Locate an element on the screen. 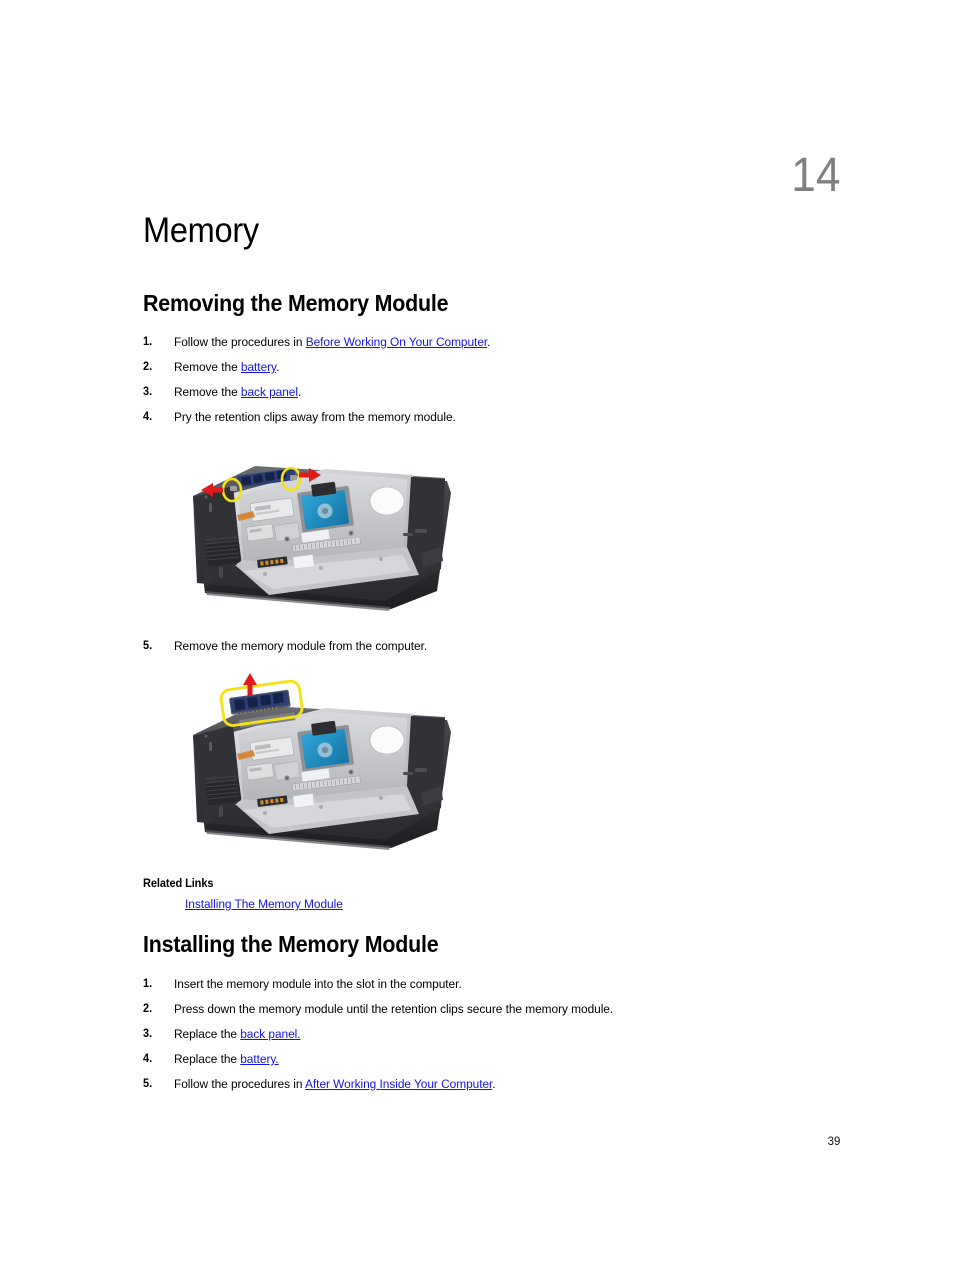  list-item: 3. Remove the back panel. is located at coordinates (493, 396).